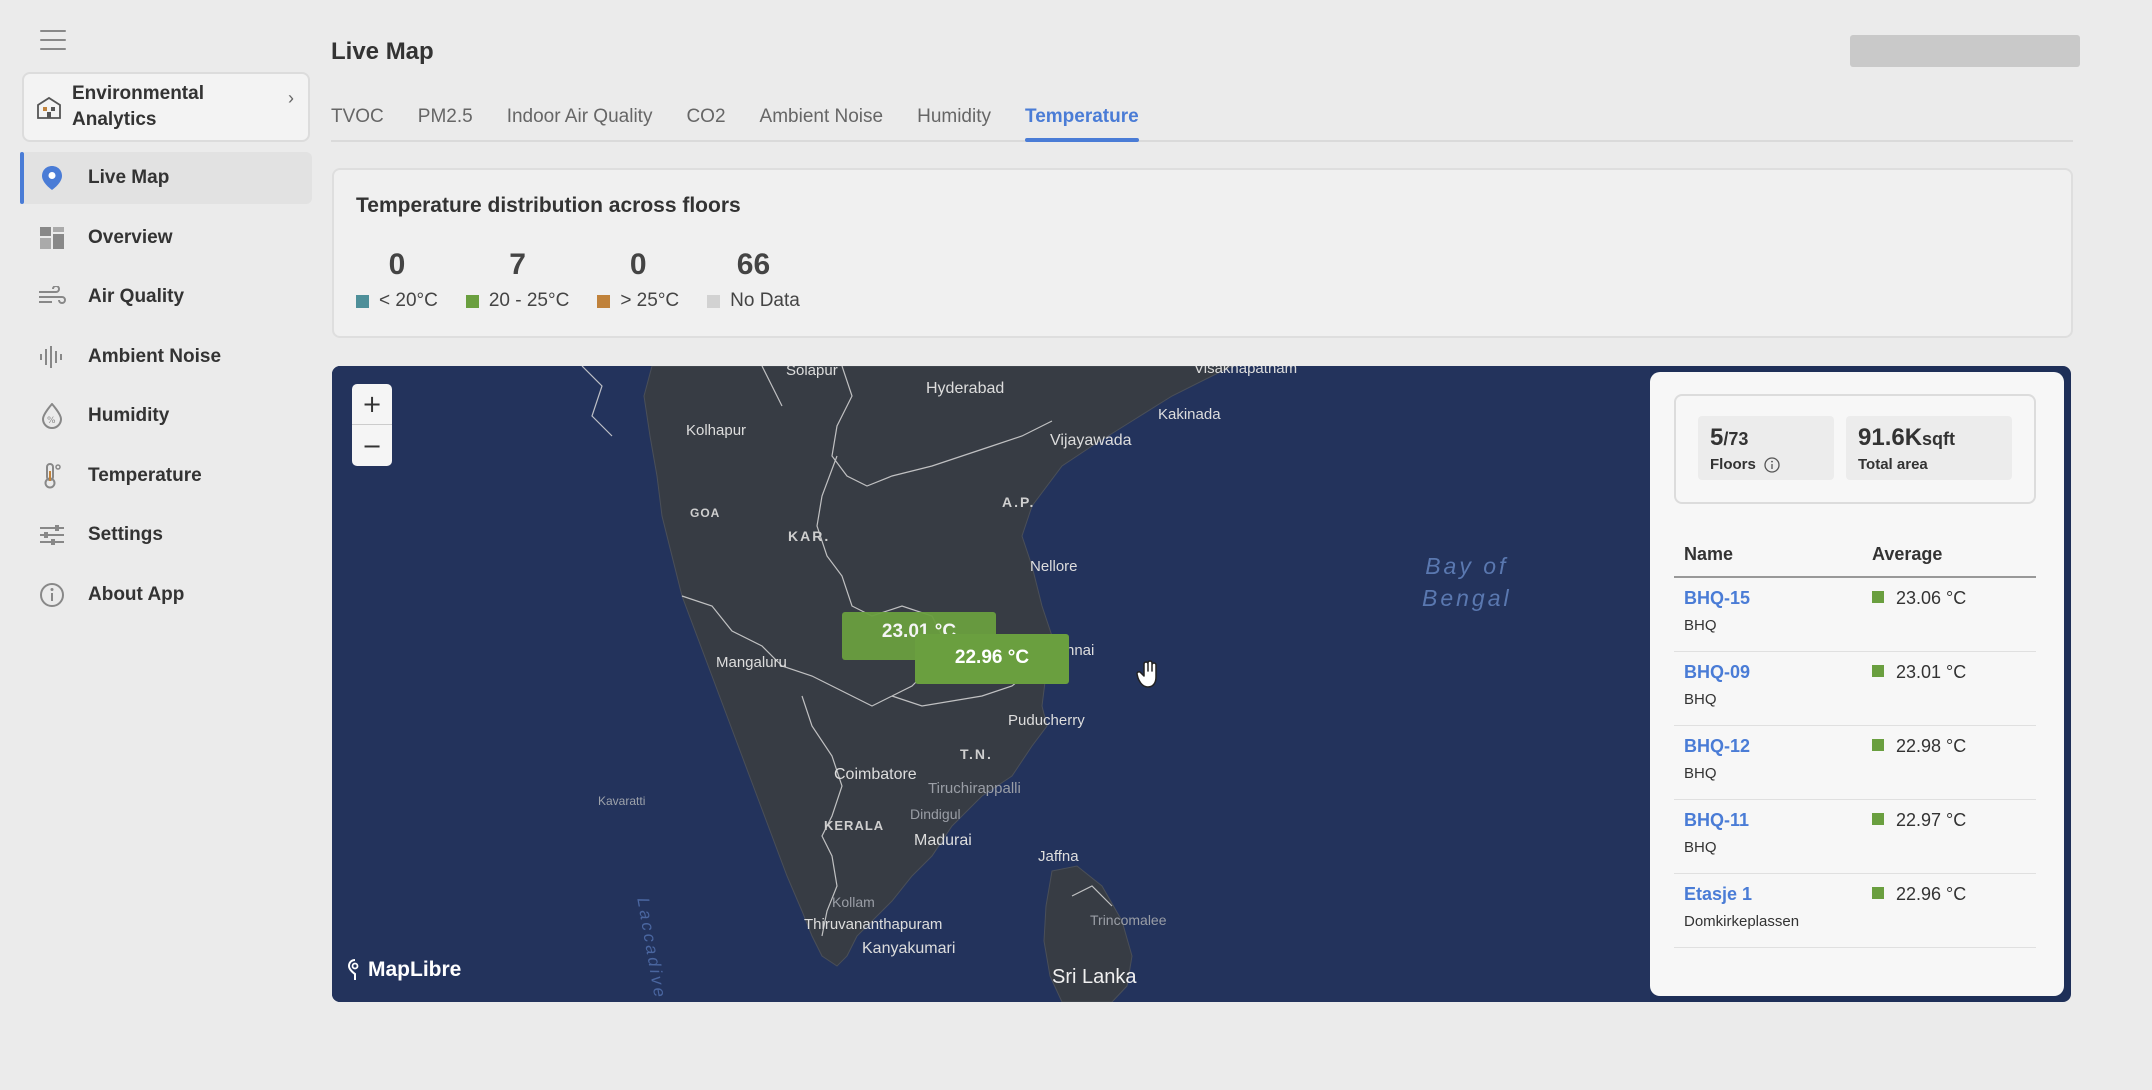  I want to click on map-label: Kanyakumari, so click(909, 948).